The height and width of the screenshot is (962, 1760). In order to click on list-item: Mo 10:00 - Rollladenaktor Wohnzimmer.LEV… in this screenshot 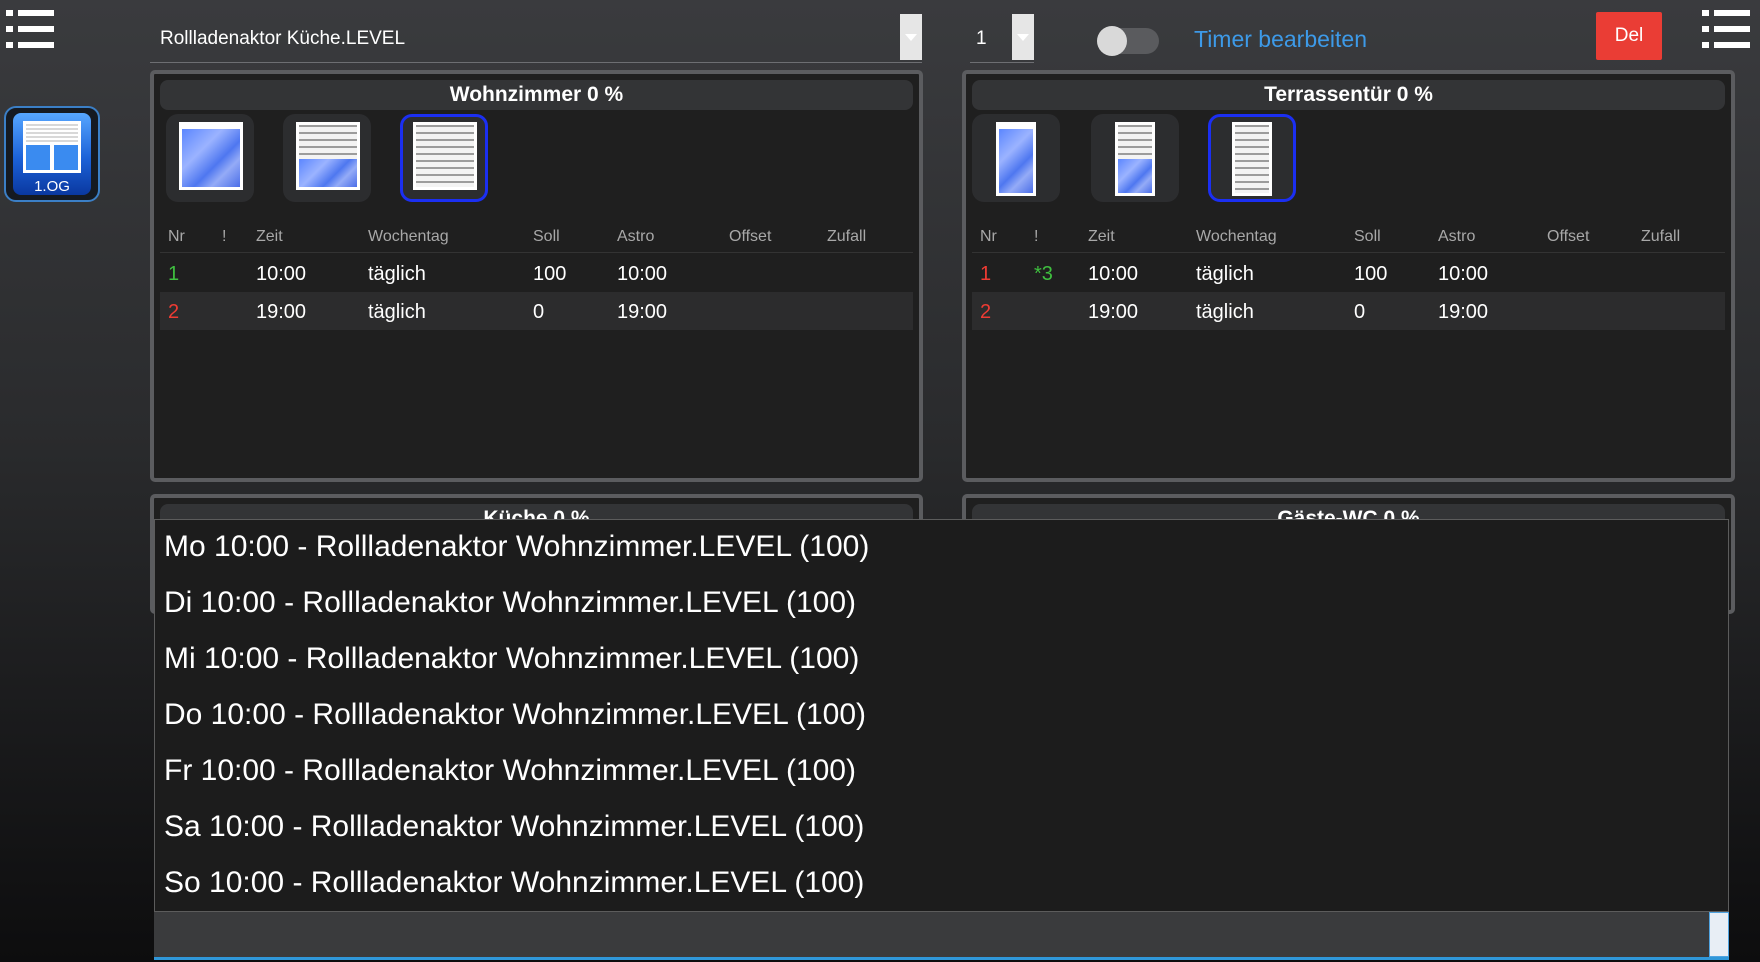, I will do `click(517, 546)`.